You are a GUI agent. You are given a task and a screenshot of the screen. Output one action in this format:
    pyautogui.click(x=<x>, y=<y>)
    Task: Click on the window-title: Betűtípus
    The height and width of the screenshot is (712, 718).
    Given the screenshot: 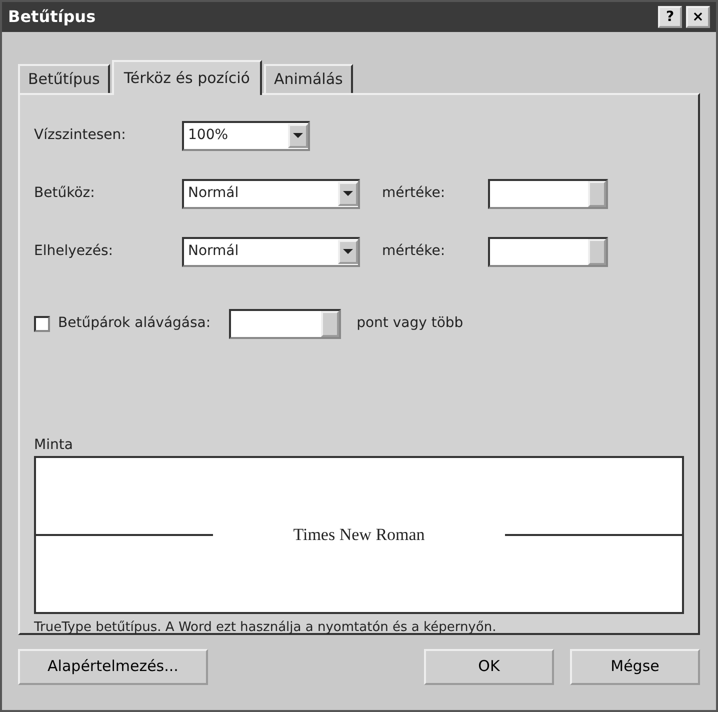 What is the action you would take?
    pyautogui.click(x=52, y=17)
    